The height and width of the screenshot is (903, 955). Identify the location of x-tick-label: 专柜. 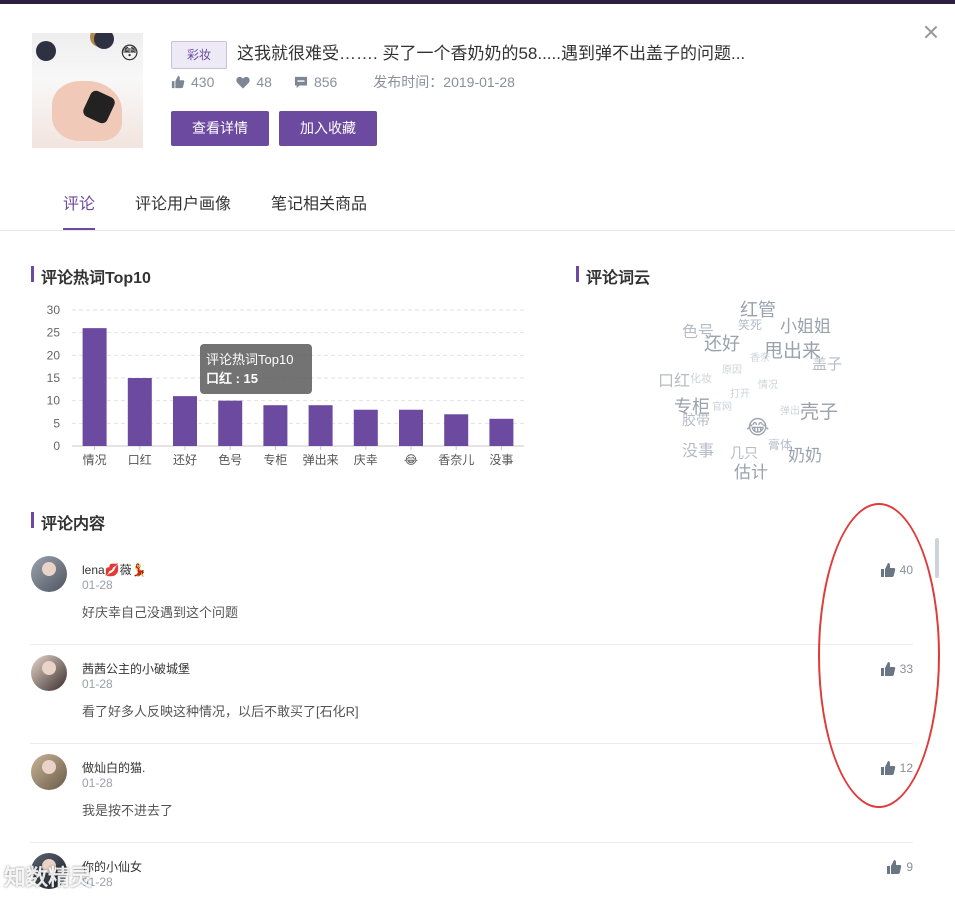
(275, 459).